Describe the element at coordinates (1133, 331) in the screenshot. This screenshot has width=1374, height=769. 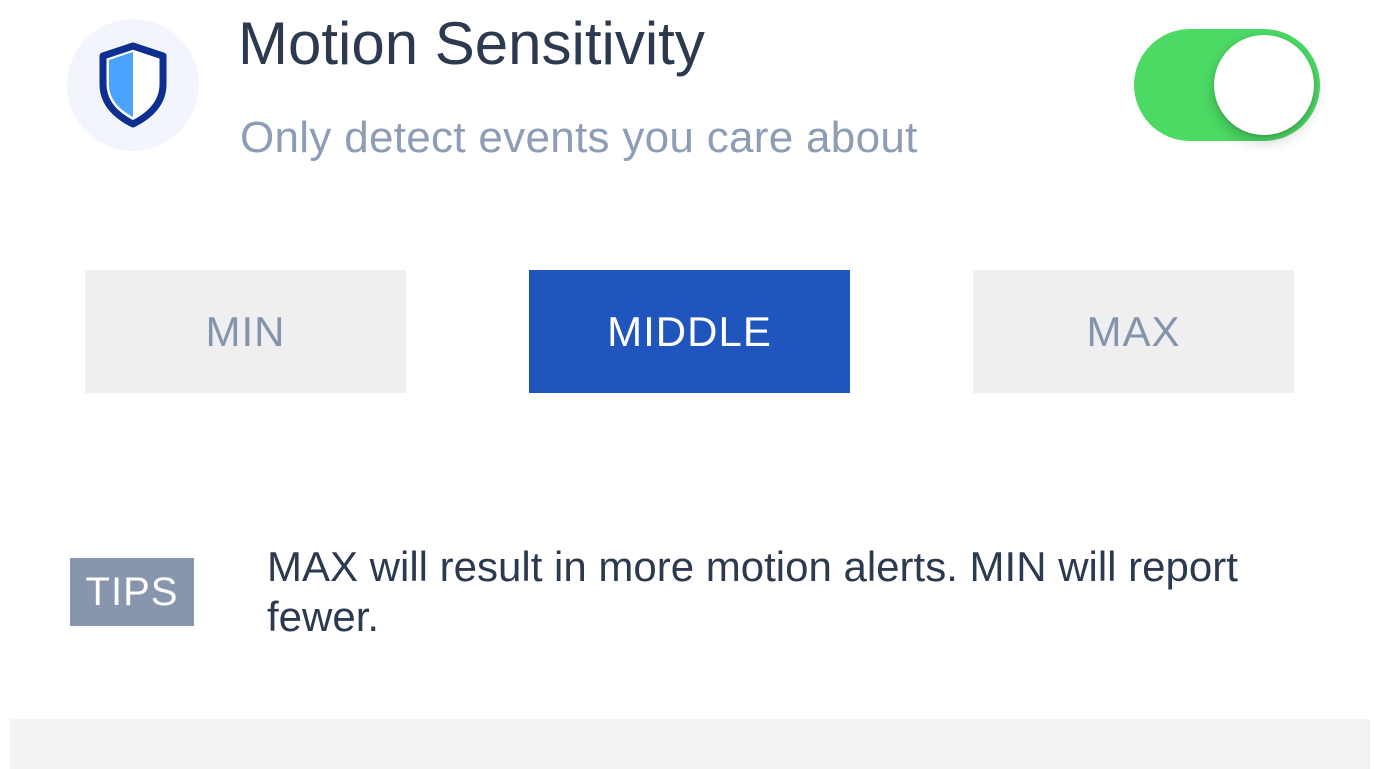
I see `sensitivity-max-button: MAX` at that location.